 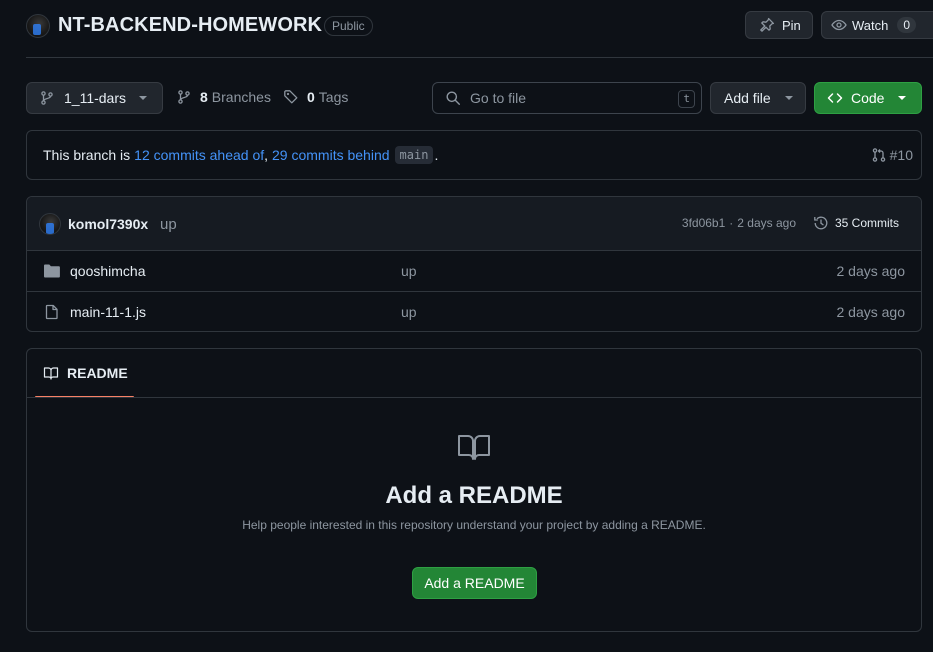 What do you see at coordinates (901, 155) in the screenshot?
I see `pull-request-number: #10` at bounding box center [901, 155].